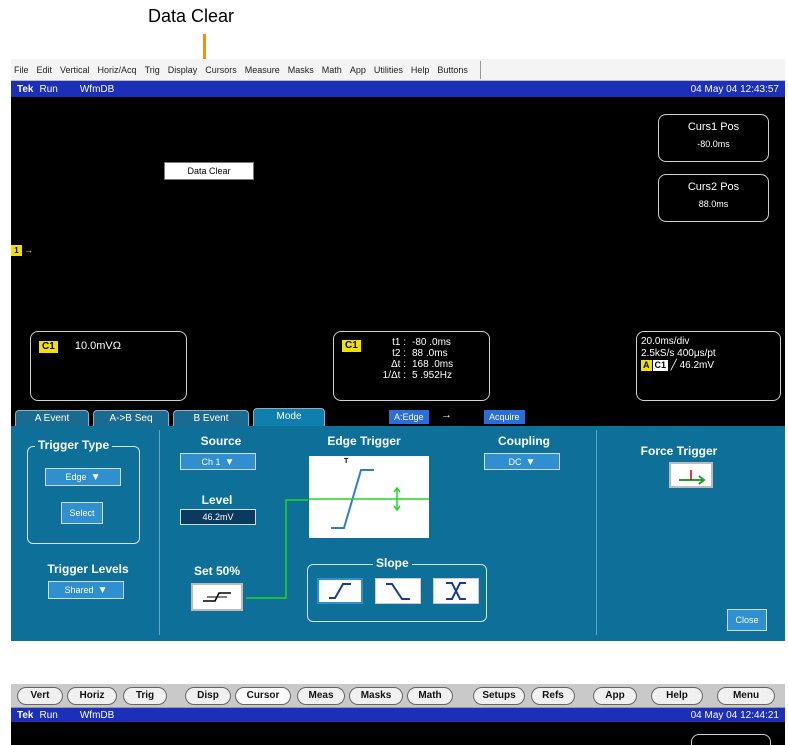 This screenshot has height=745, width=788. Describe the element at coordinates (301, 70) in the screenshot. I see `menu-masks: Masks` at that location.